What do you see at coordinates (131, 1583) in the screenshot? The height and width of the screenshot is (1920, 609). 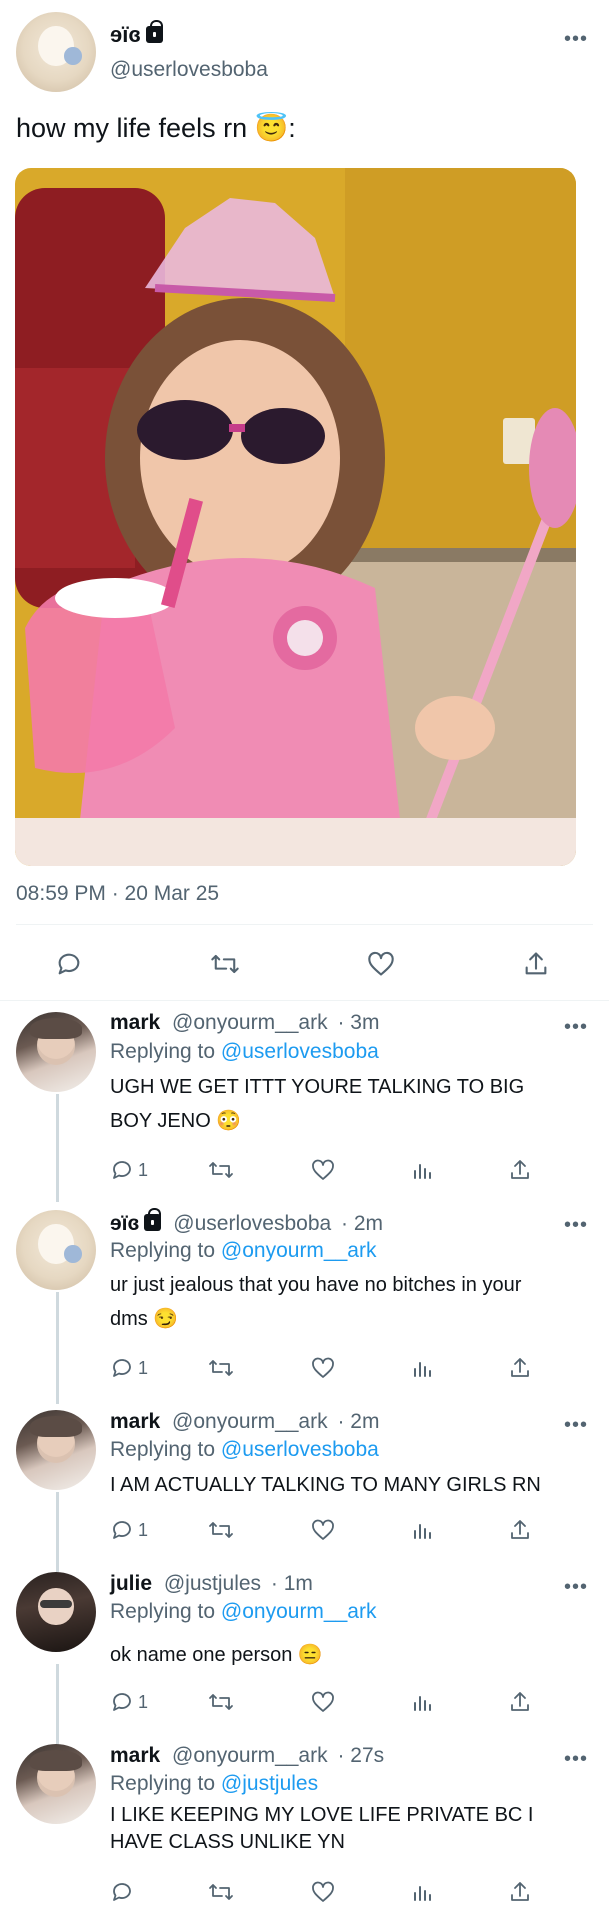 I see `display-name: julie` at bounding box center [131, 1583].